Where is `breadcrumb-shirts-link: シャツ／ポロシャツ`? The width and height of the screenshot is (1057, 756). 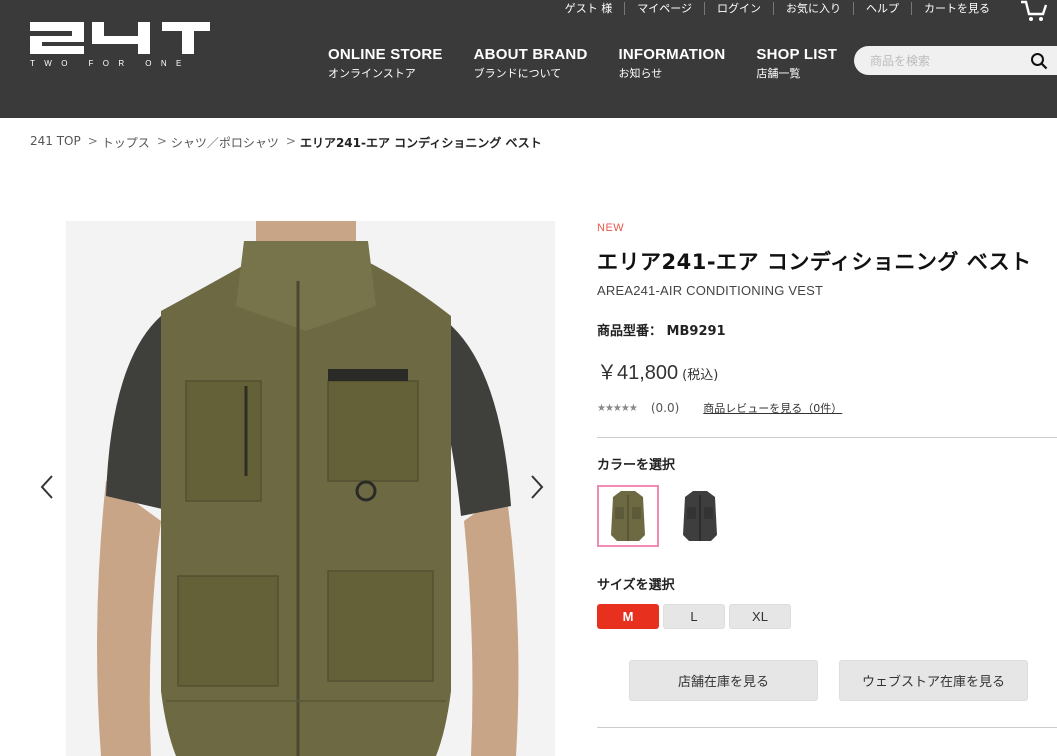
breadcrumb-shirts-link: シャツ／ポロシャツ is located at coordinates (225, 142).